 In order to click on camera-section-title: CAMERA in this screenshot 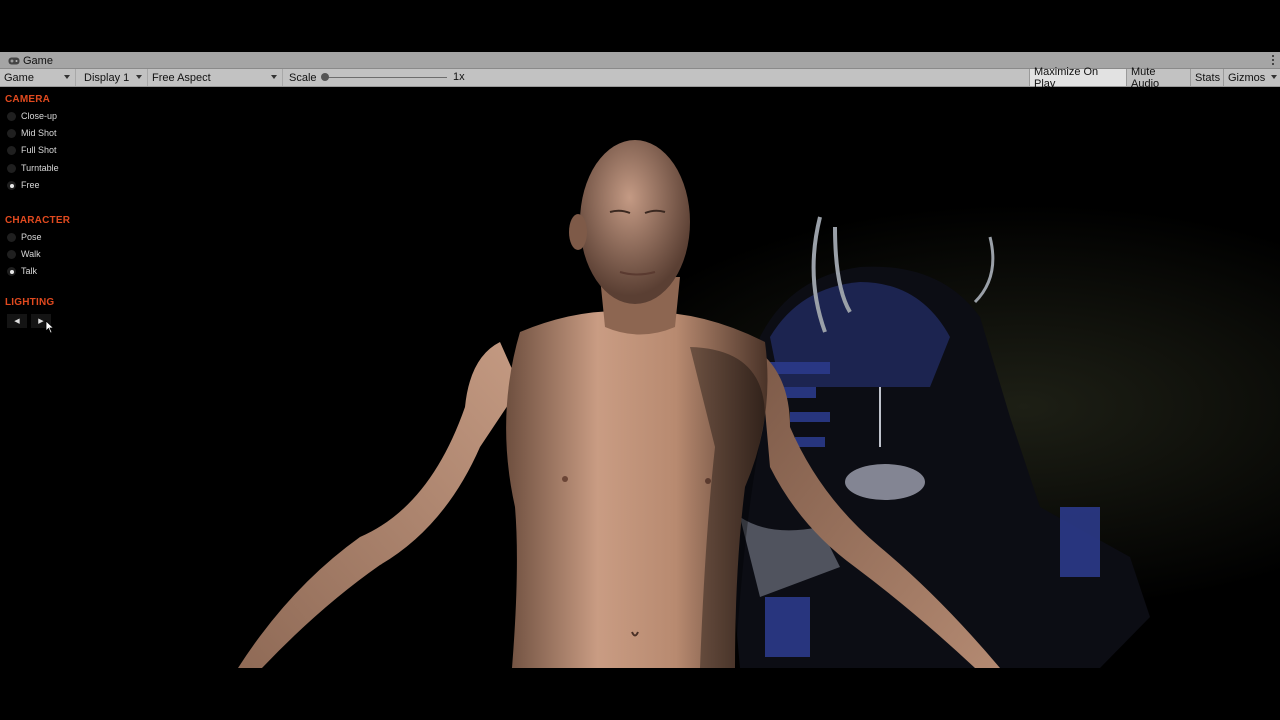, I will do `click(28, 99)`.